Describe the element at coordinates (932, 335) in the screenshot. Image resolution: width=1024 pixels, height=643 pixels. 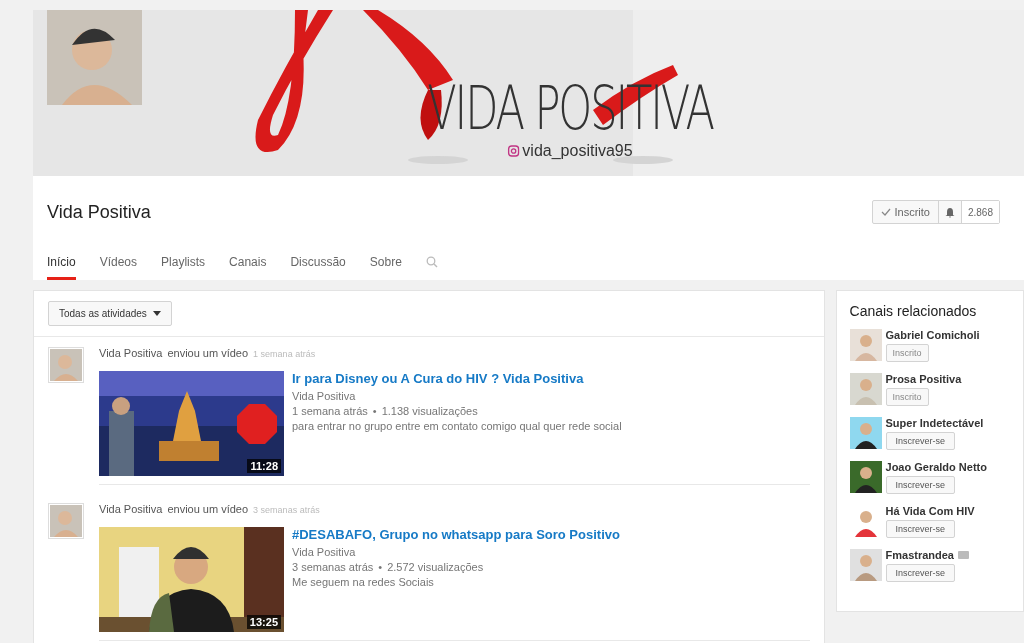
I see `related-channel-name: Gabriel Comicholi` at that location.